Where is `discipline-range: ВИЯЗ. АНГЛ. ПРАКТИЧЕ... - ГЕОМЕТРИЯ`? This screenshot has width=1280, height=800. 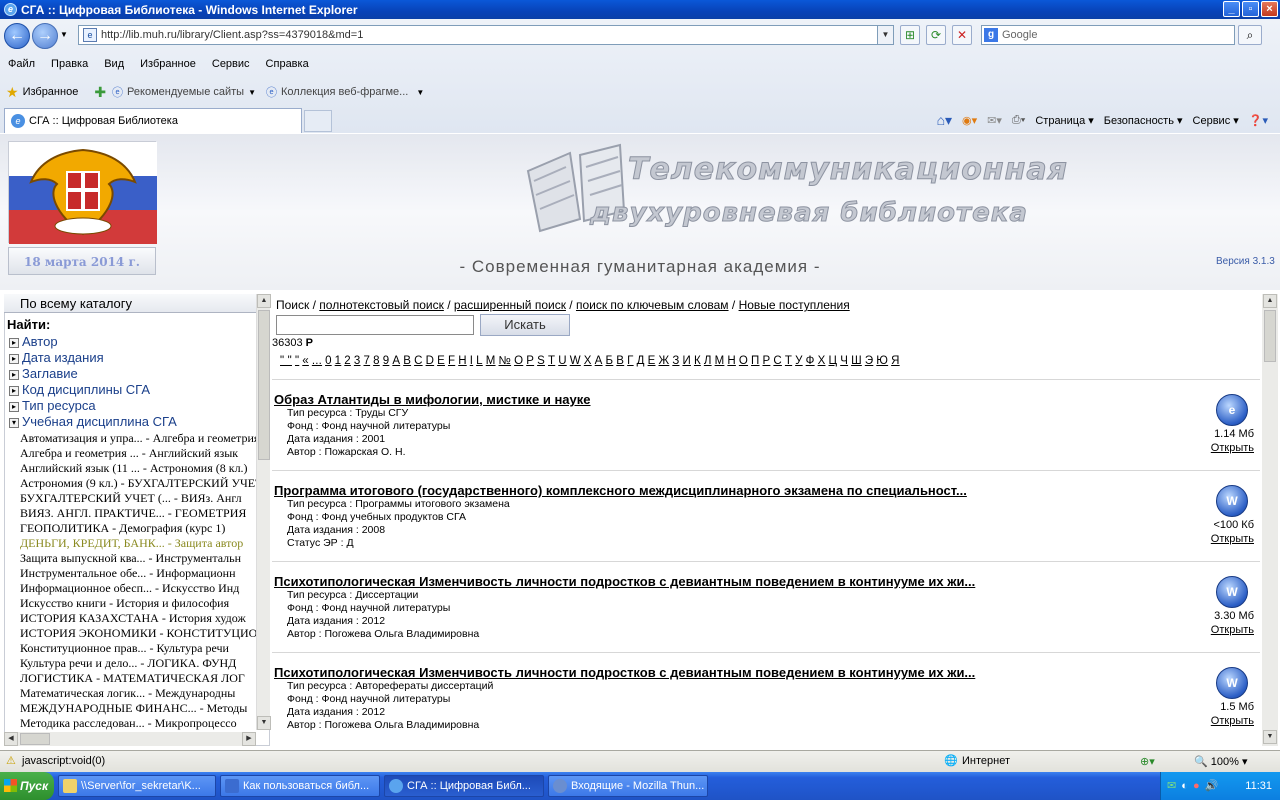
discipline-range: ВИЯЗ. АНГЛ. ПРАКТИЧЕ... - ГЕОМЕТРИЯ is located at coordinates (138, 513).